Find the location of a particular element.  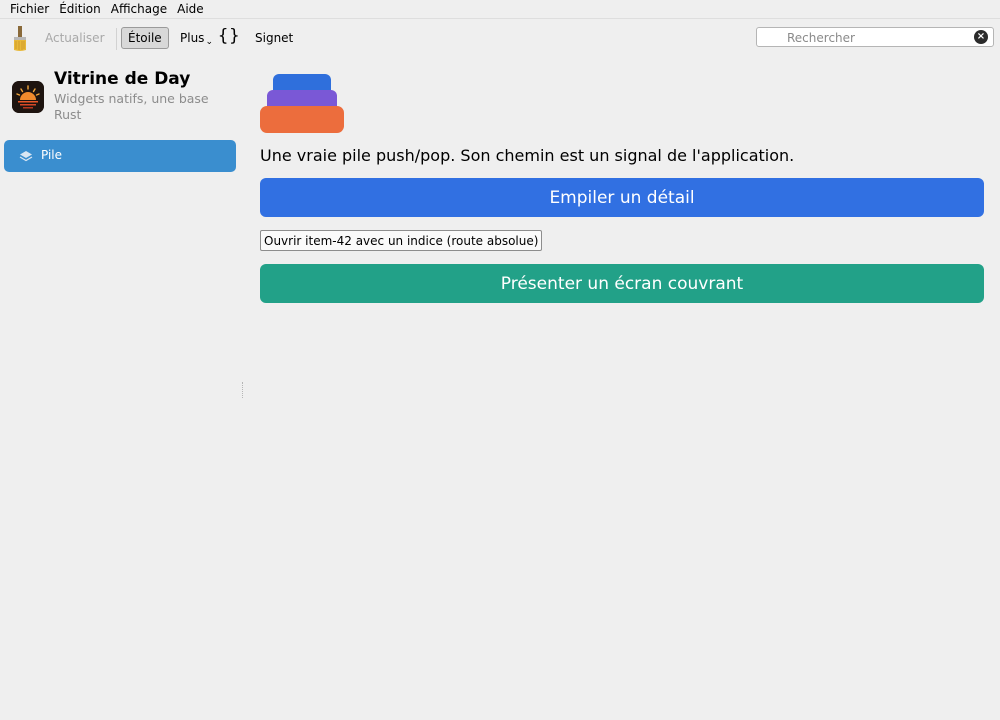

braces-button: {} is located at coordinates (229, 36).